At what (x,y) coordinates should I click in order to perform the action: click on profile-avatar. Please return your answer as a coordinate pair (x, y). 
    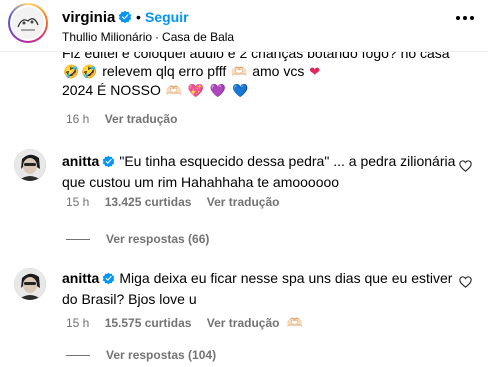
    Looking at the image, I should click on (28, 23).